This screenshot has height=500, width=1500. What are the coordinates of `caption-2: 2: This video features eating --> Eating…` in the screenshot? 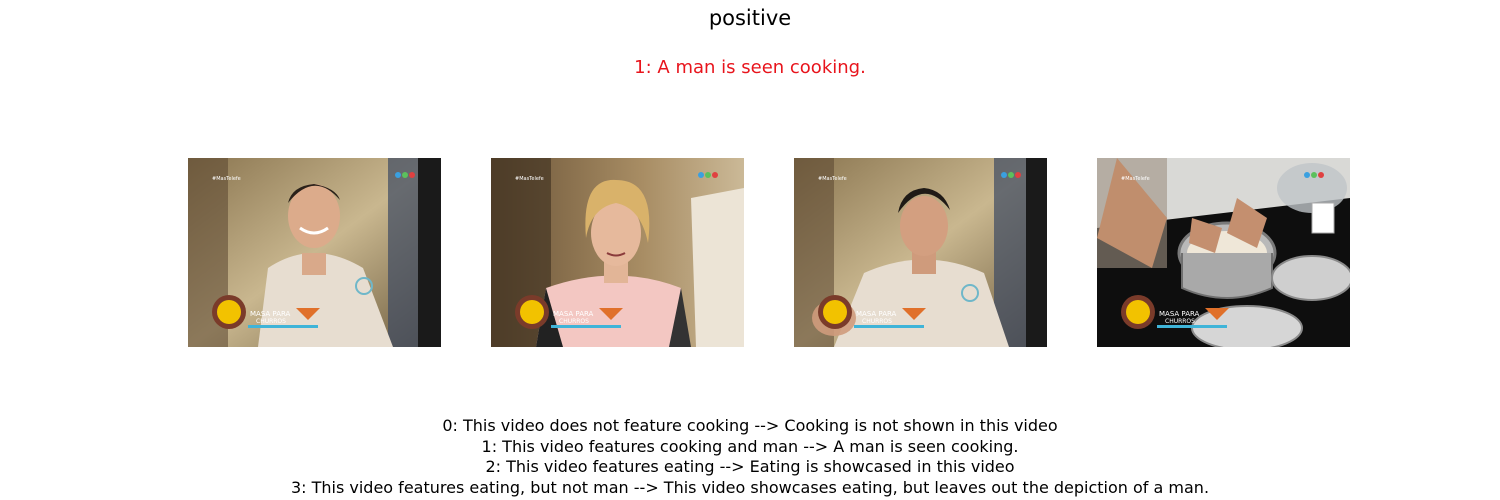 It's located at (750, 467).